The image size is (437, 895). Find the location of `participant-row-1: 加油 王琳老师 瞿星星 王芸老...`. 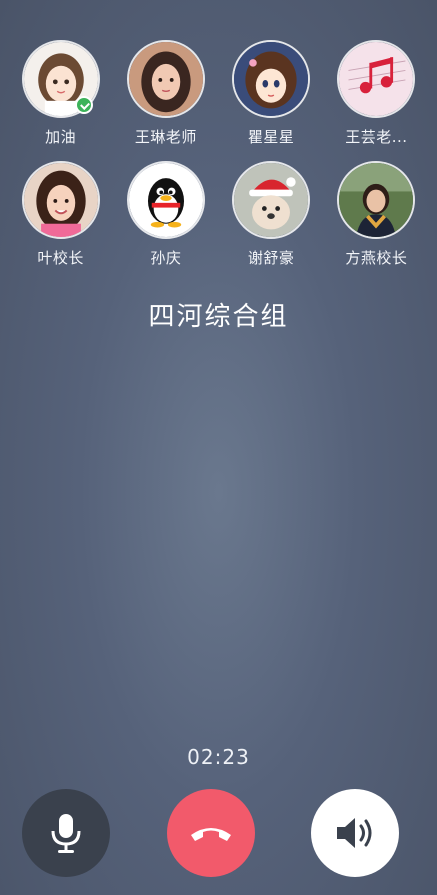

participant-row-1: 加油 王琳老师 瞿星星 王芸老... is located at coordinates (218, 93).